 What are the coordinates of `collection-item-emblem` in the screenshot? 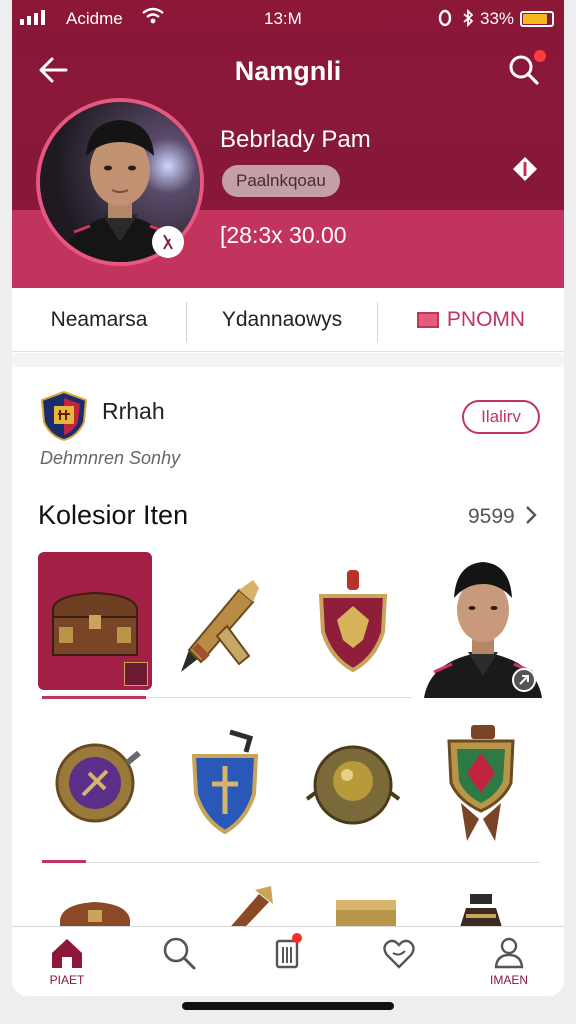 It's located at (95, 783).